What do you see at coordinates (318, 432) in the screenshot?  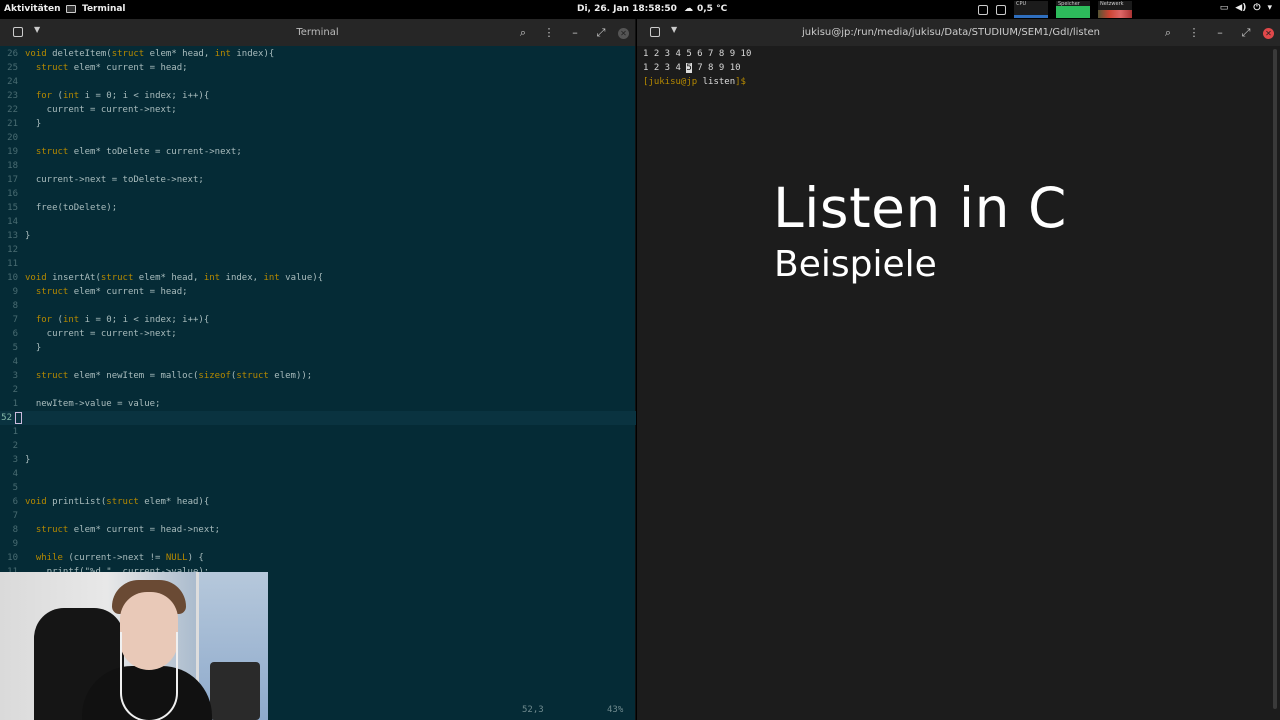 I see `code-line: 1` at bounding box center [318, 432].